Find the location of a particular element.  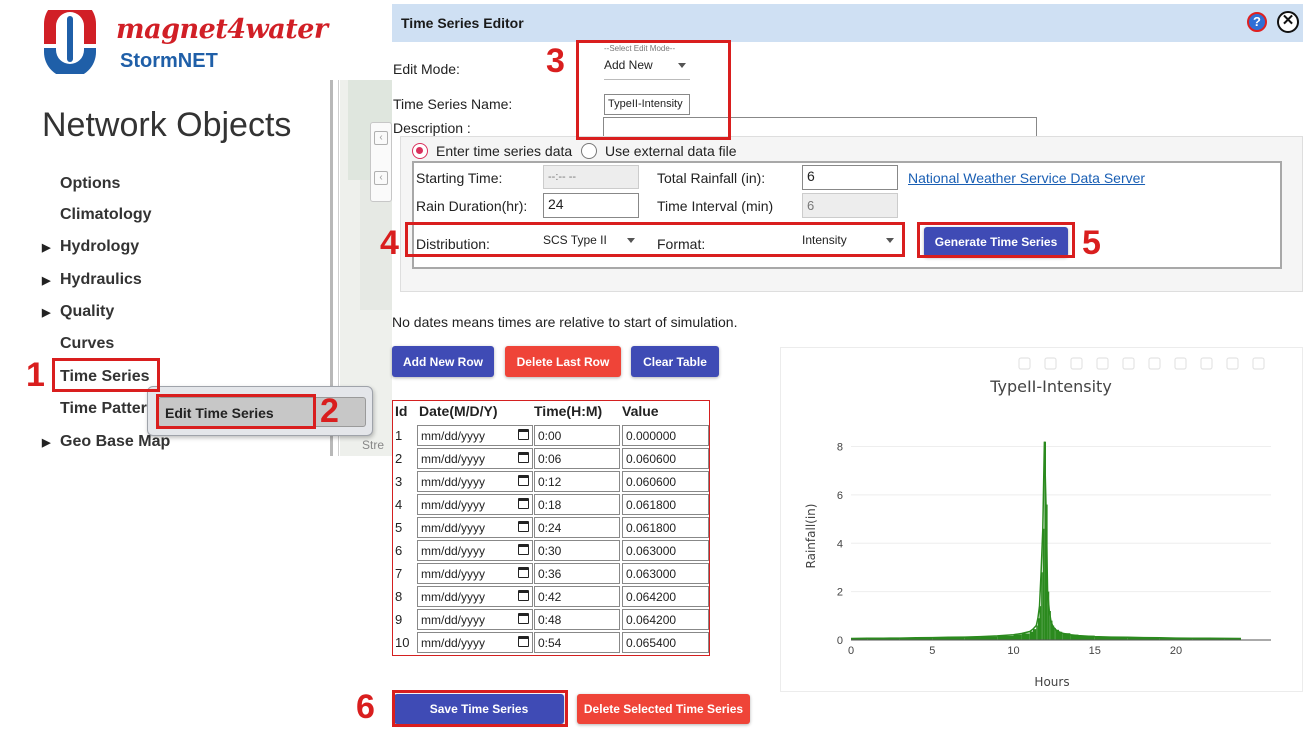

nav-item-hydraulics: ▶ Hydraulics is located at coordinates (92, 280).